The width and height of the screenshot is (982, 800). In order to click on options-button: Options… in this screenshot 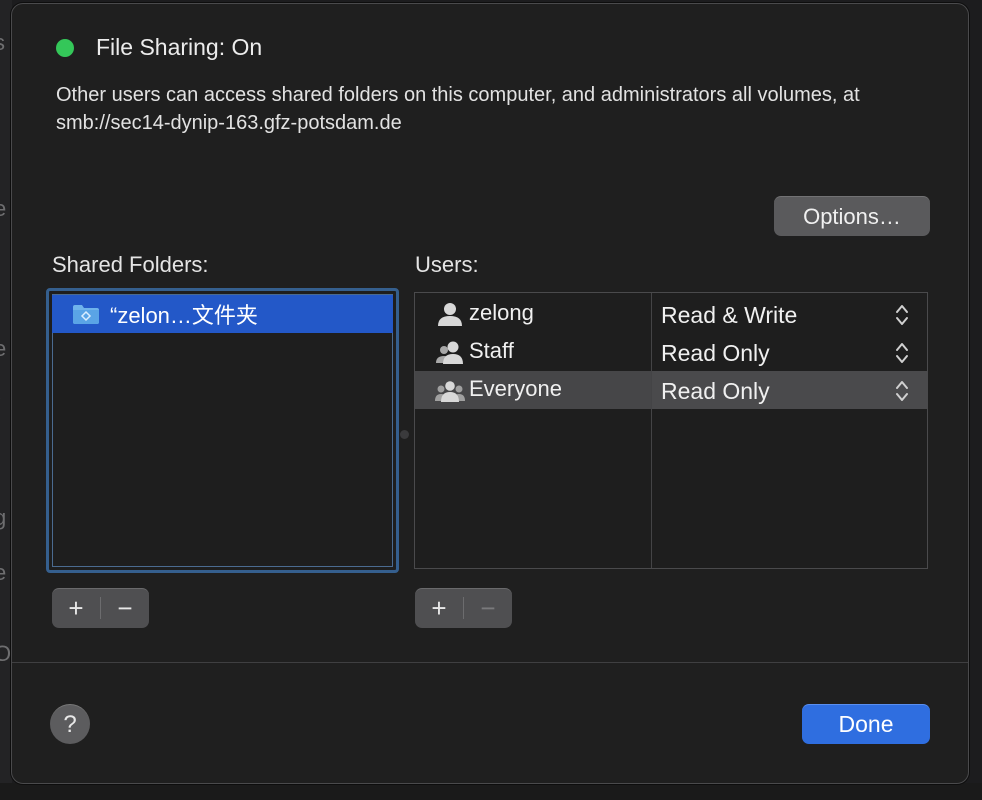, I will do `click(852, 216)`.